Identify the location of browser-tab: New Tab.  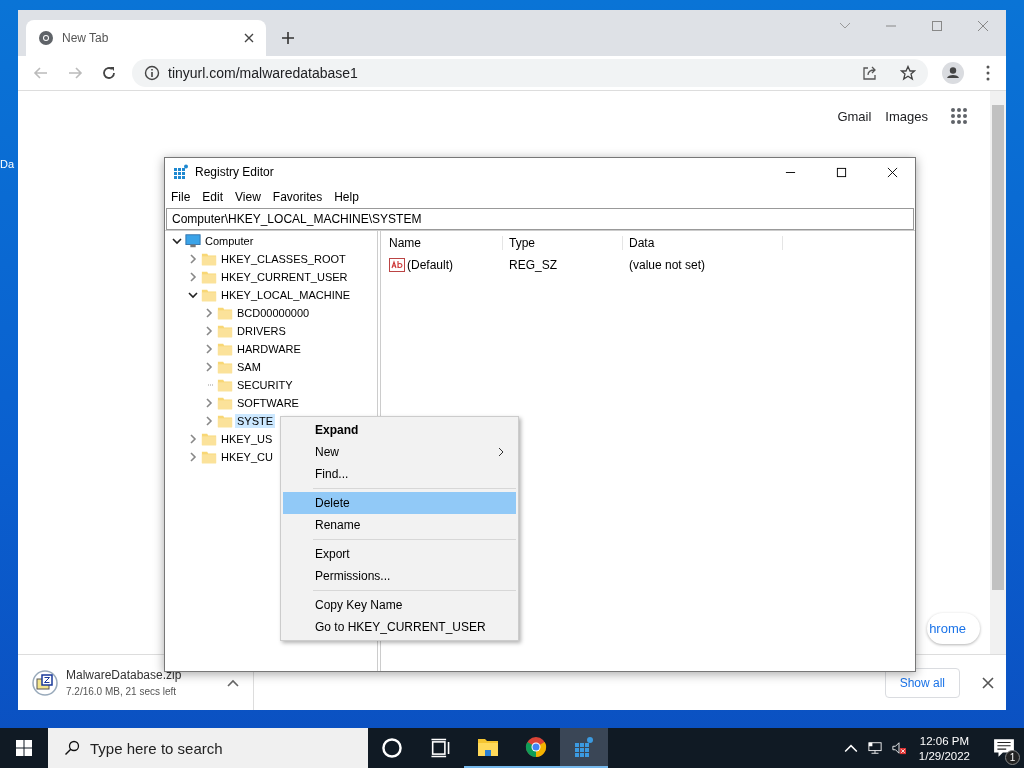
(146, 38).